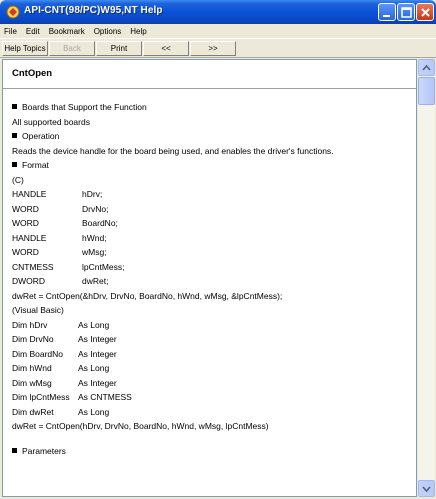 The width and height of the screenshot is (436, 499). What do you see at coordinates (38, 310) in the screenshot?
I see `language-label: (Visual Basic)` at bounding box center [38, 310].